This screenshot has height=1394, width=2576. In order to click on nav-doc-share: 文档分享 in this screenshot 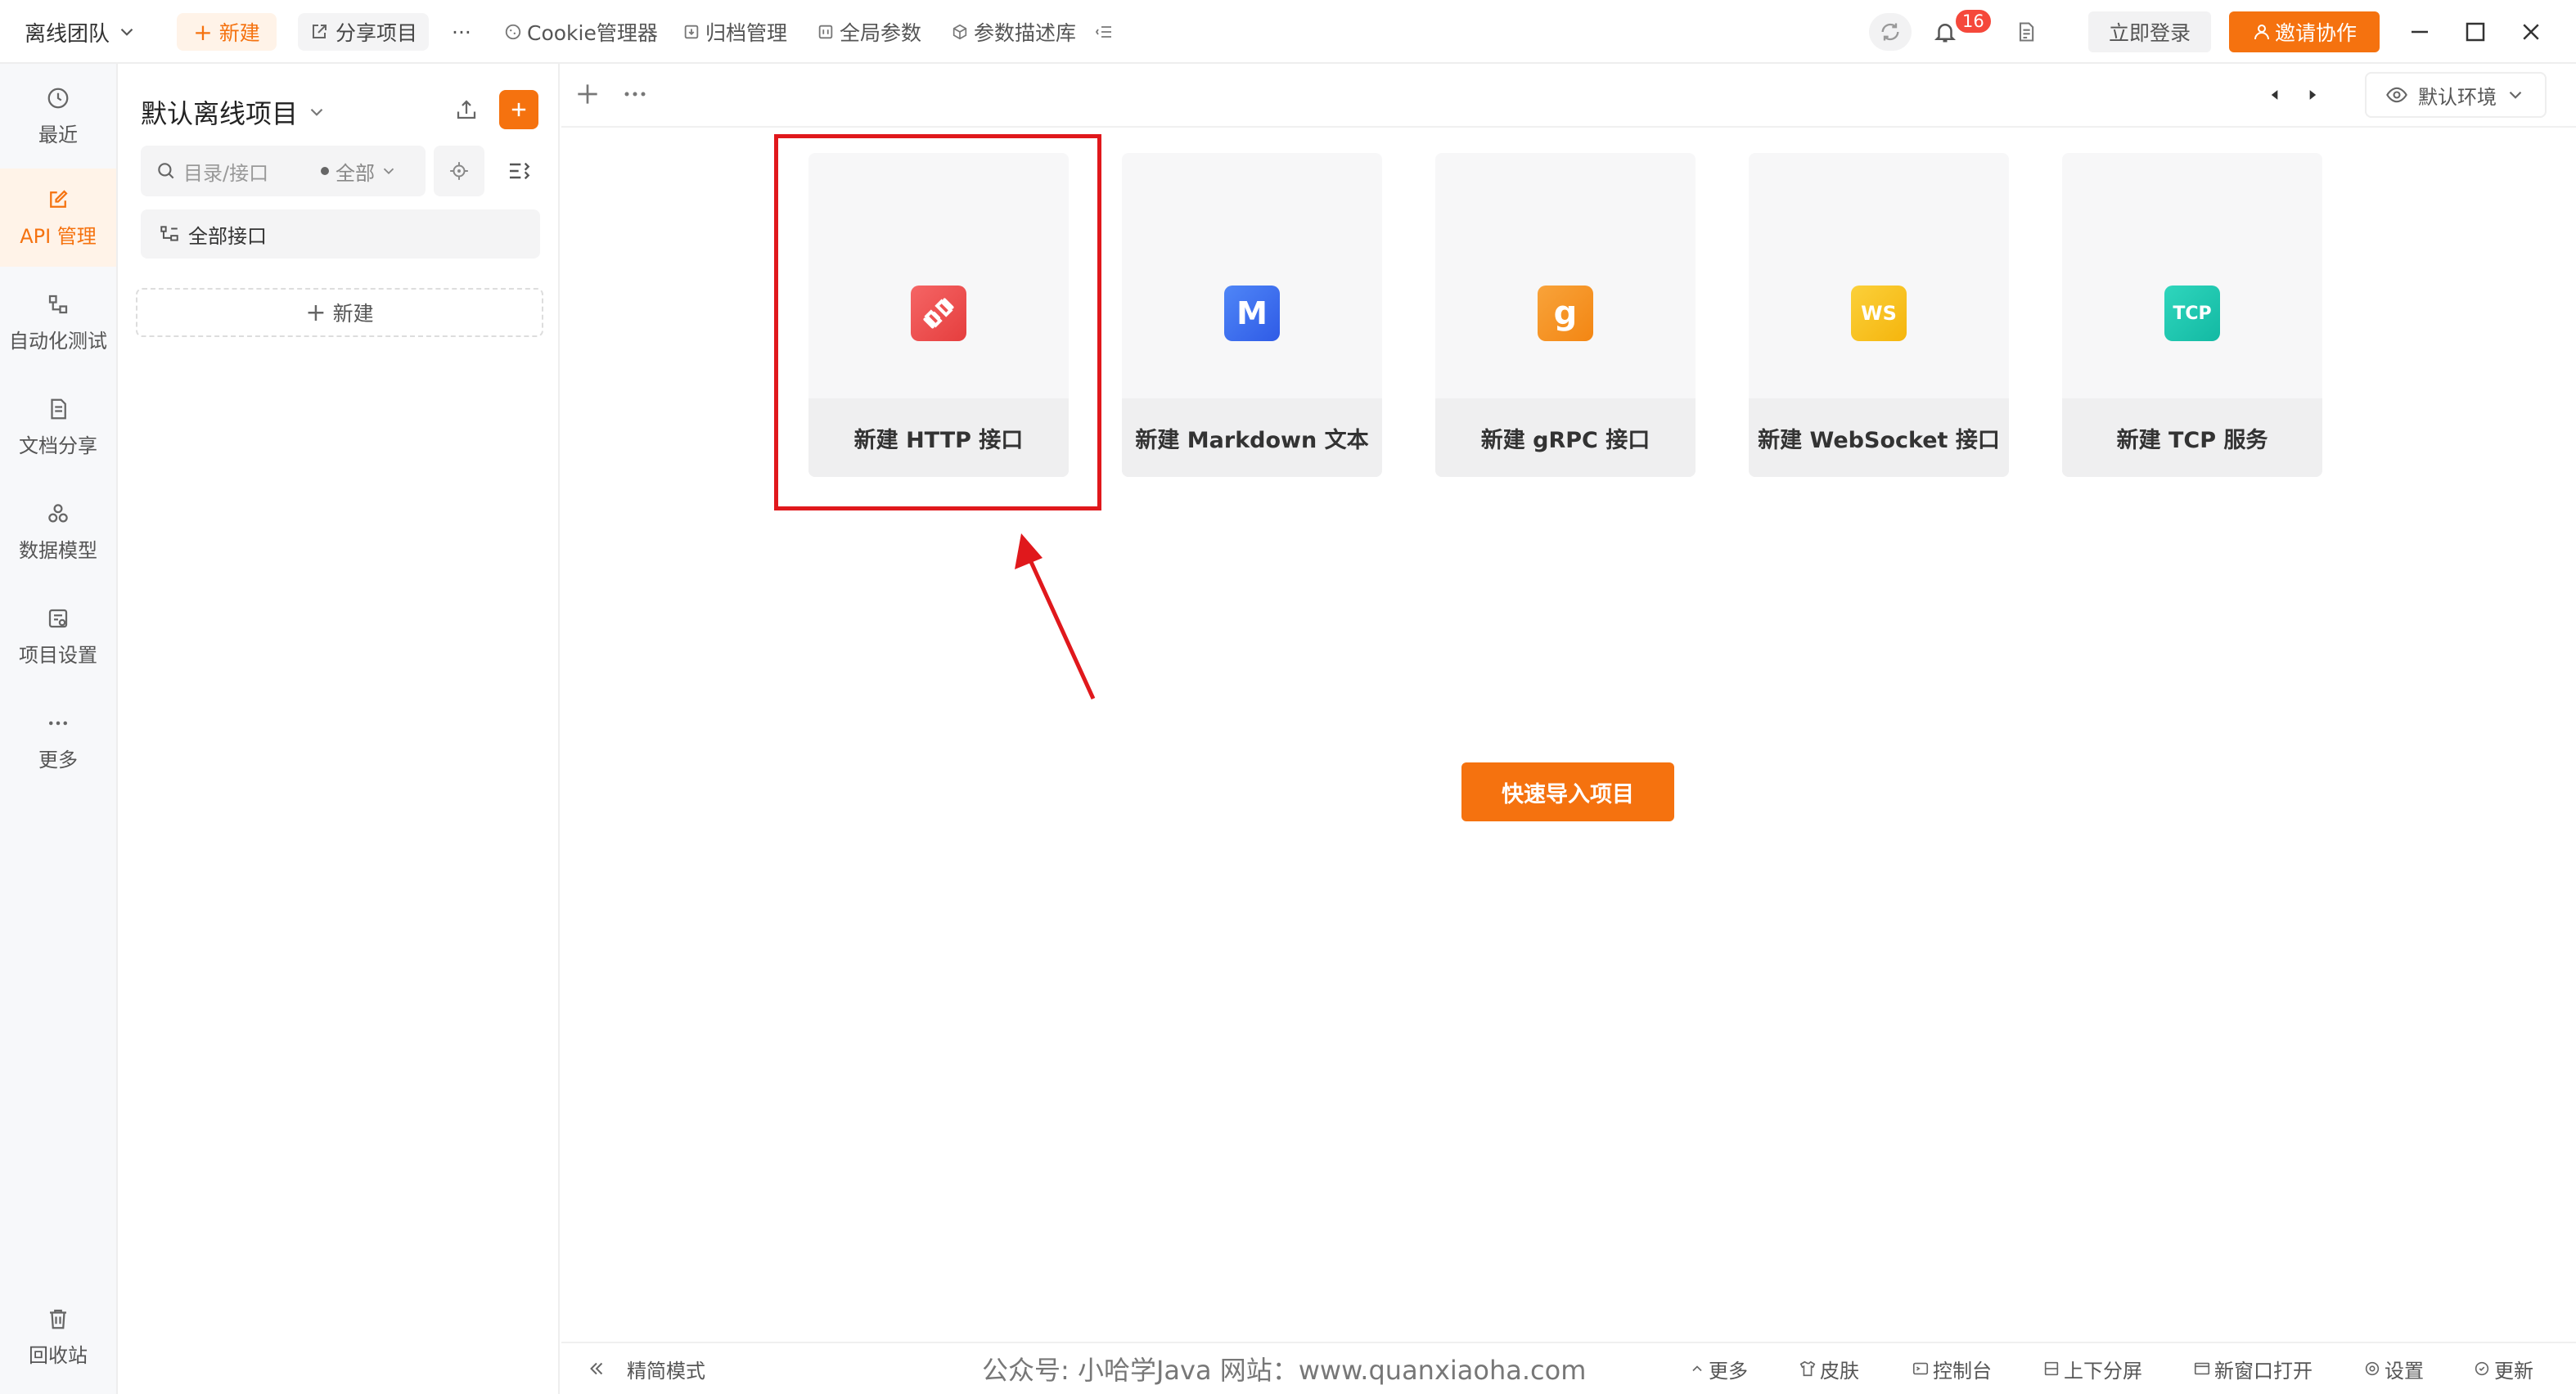, I will do `click(58, 427)`.